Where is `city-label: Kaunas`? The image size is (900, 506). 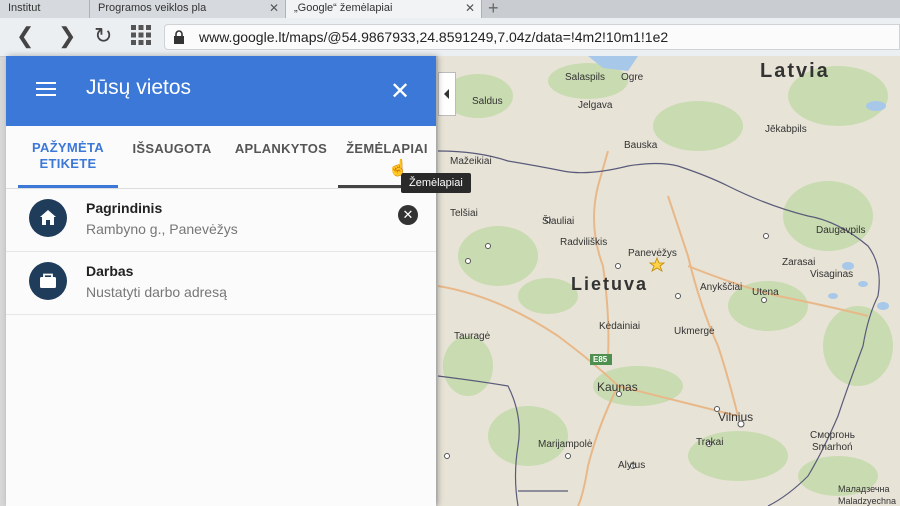
city-label: Kaunas is located at coordinates (617, 387).